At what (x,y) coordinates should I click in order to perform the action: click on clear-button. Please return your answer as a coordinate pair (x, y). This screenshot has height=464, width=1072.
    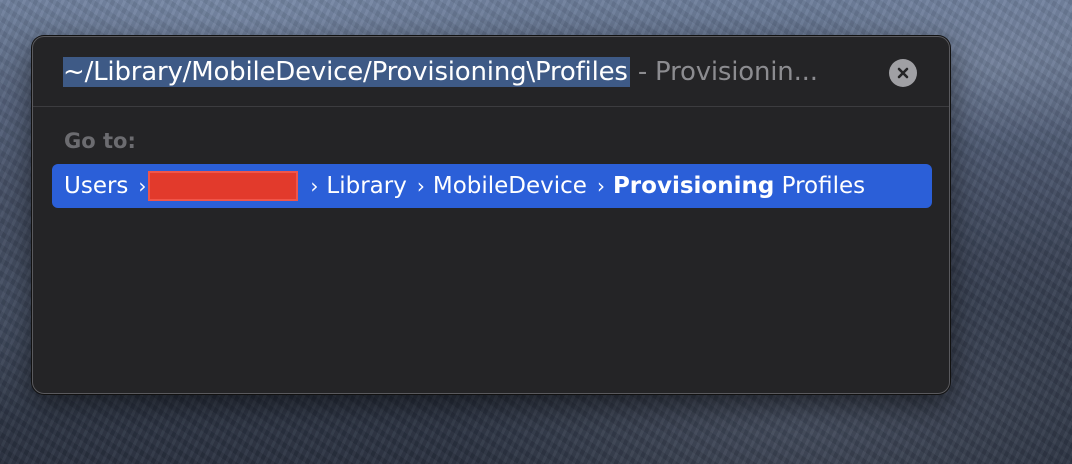
    Looking at the image, I should click on (903, 73).